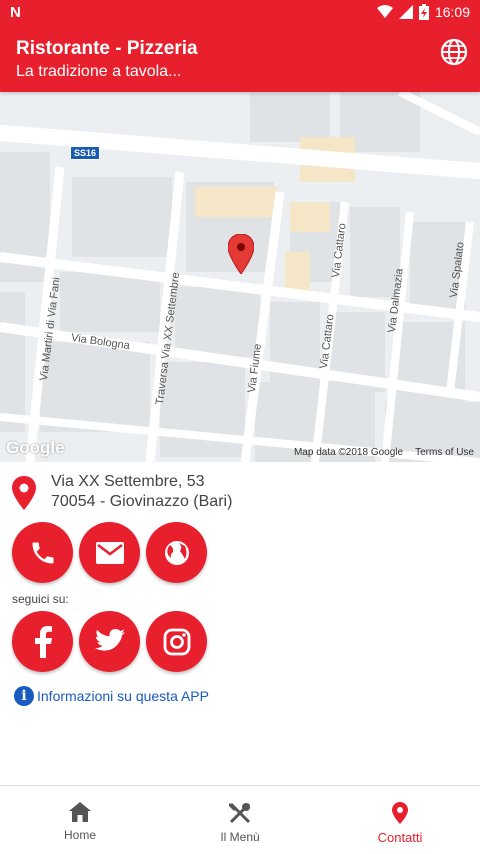 Image resolution: width=480 pixels, height=854 pixels. I want to click on app-info-link: i Informazioni su questa APP, so click(111, 696).